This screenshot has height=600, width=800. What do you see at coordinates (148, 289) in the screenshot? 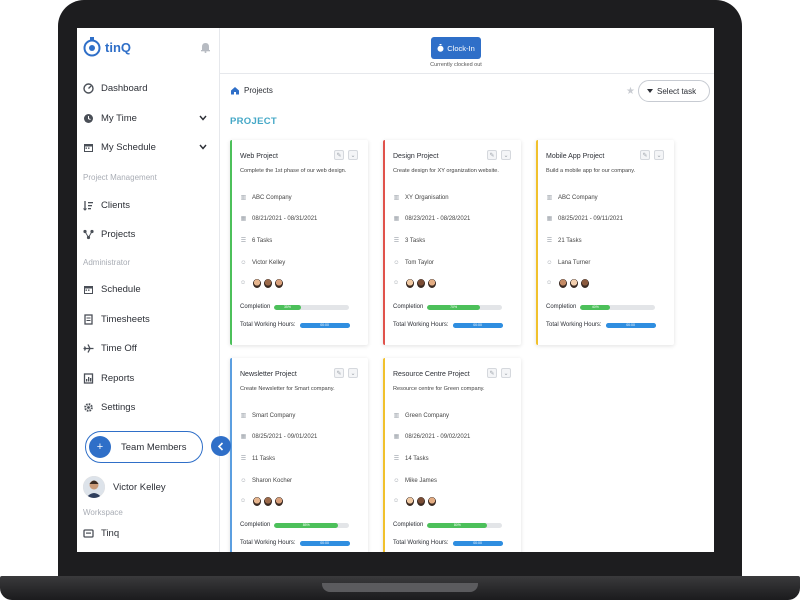
I see `sidebar-item-schedule: Schedule` at bounding box center [148, 289].